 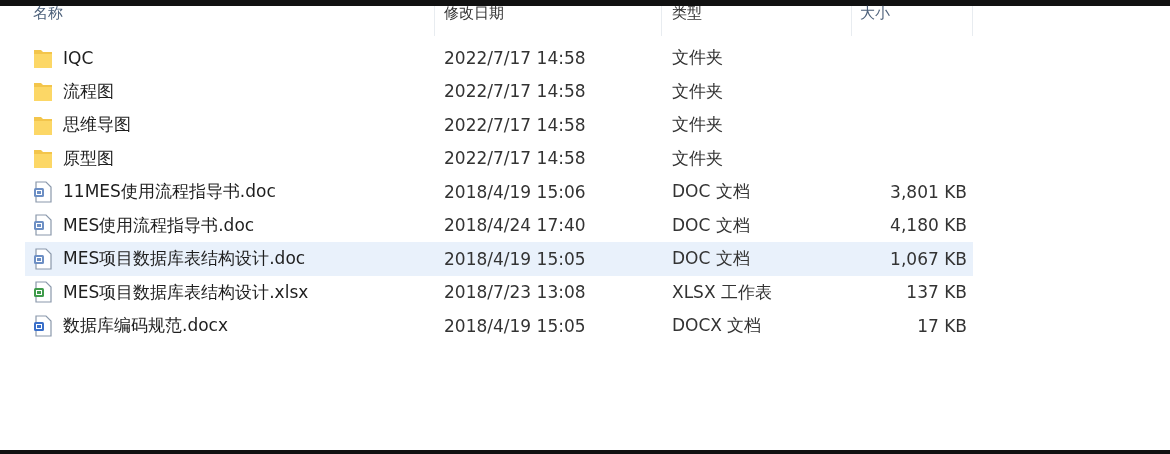 I want to click on column-header: 大小, so click(x=912, y=21).